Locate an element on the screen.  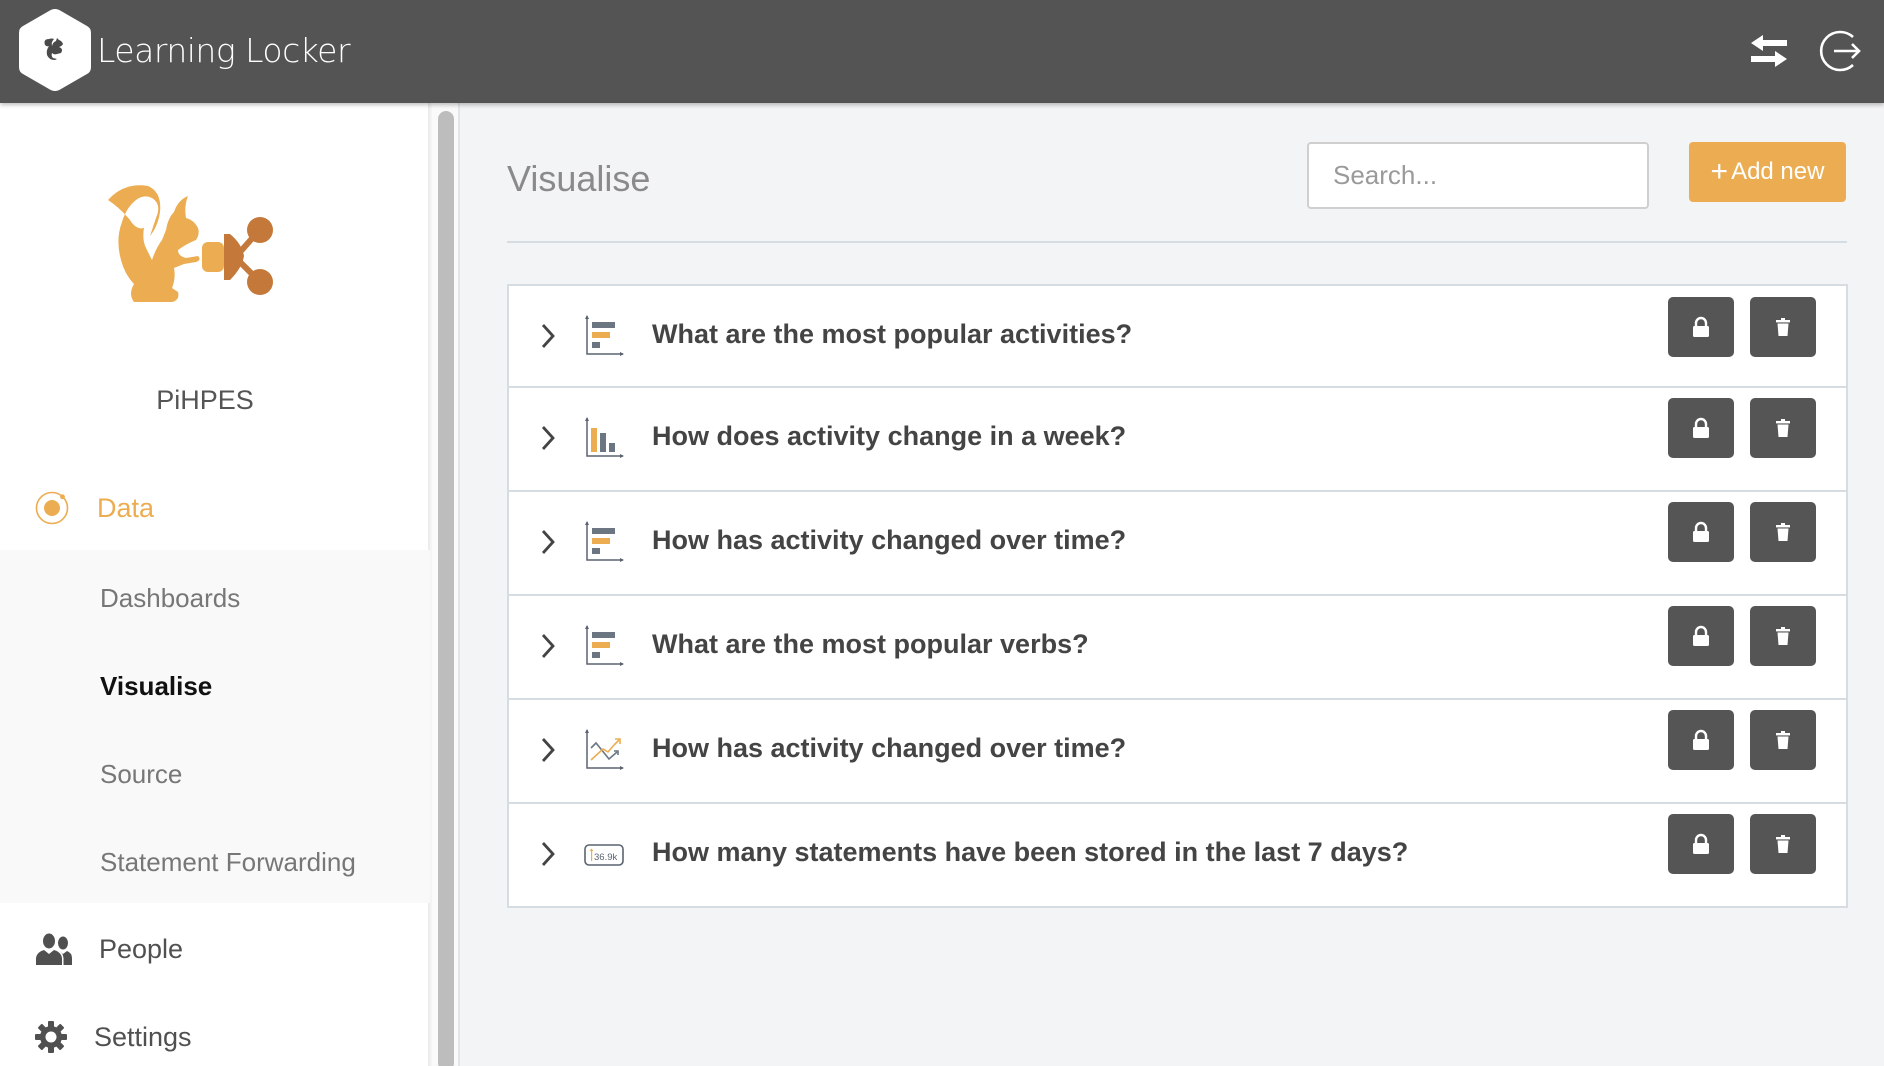
sidebar-item-statement-forwarding: Statement Forwarding is located at coordinates (228, 862).